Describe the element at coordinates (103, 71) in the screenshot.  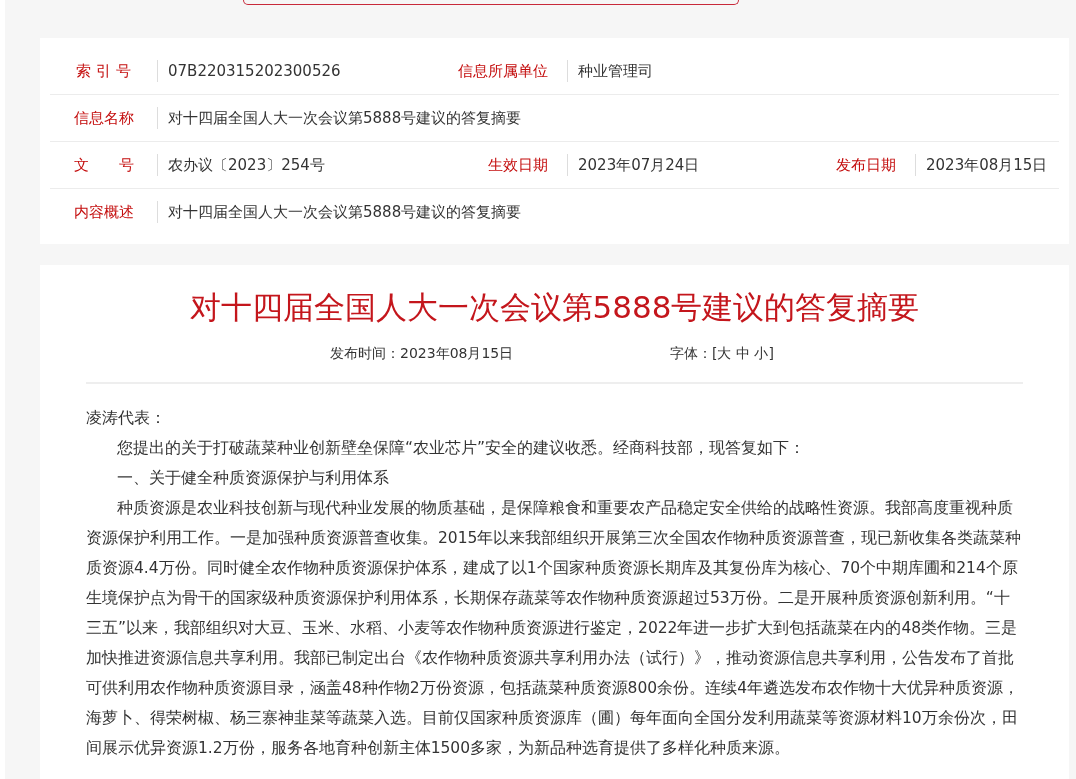
I see `field-label: 索 引 号` at that location.